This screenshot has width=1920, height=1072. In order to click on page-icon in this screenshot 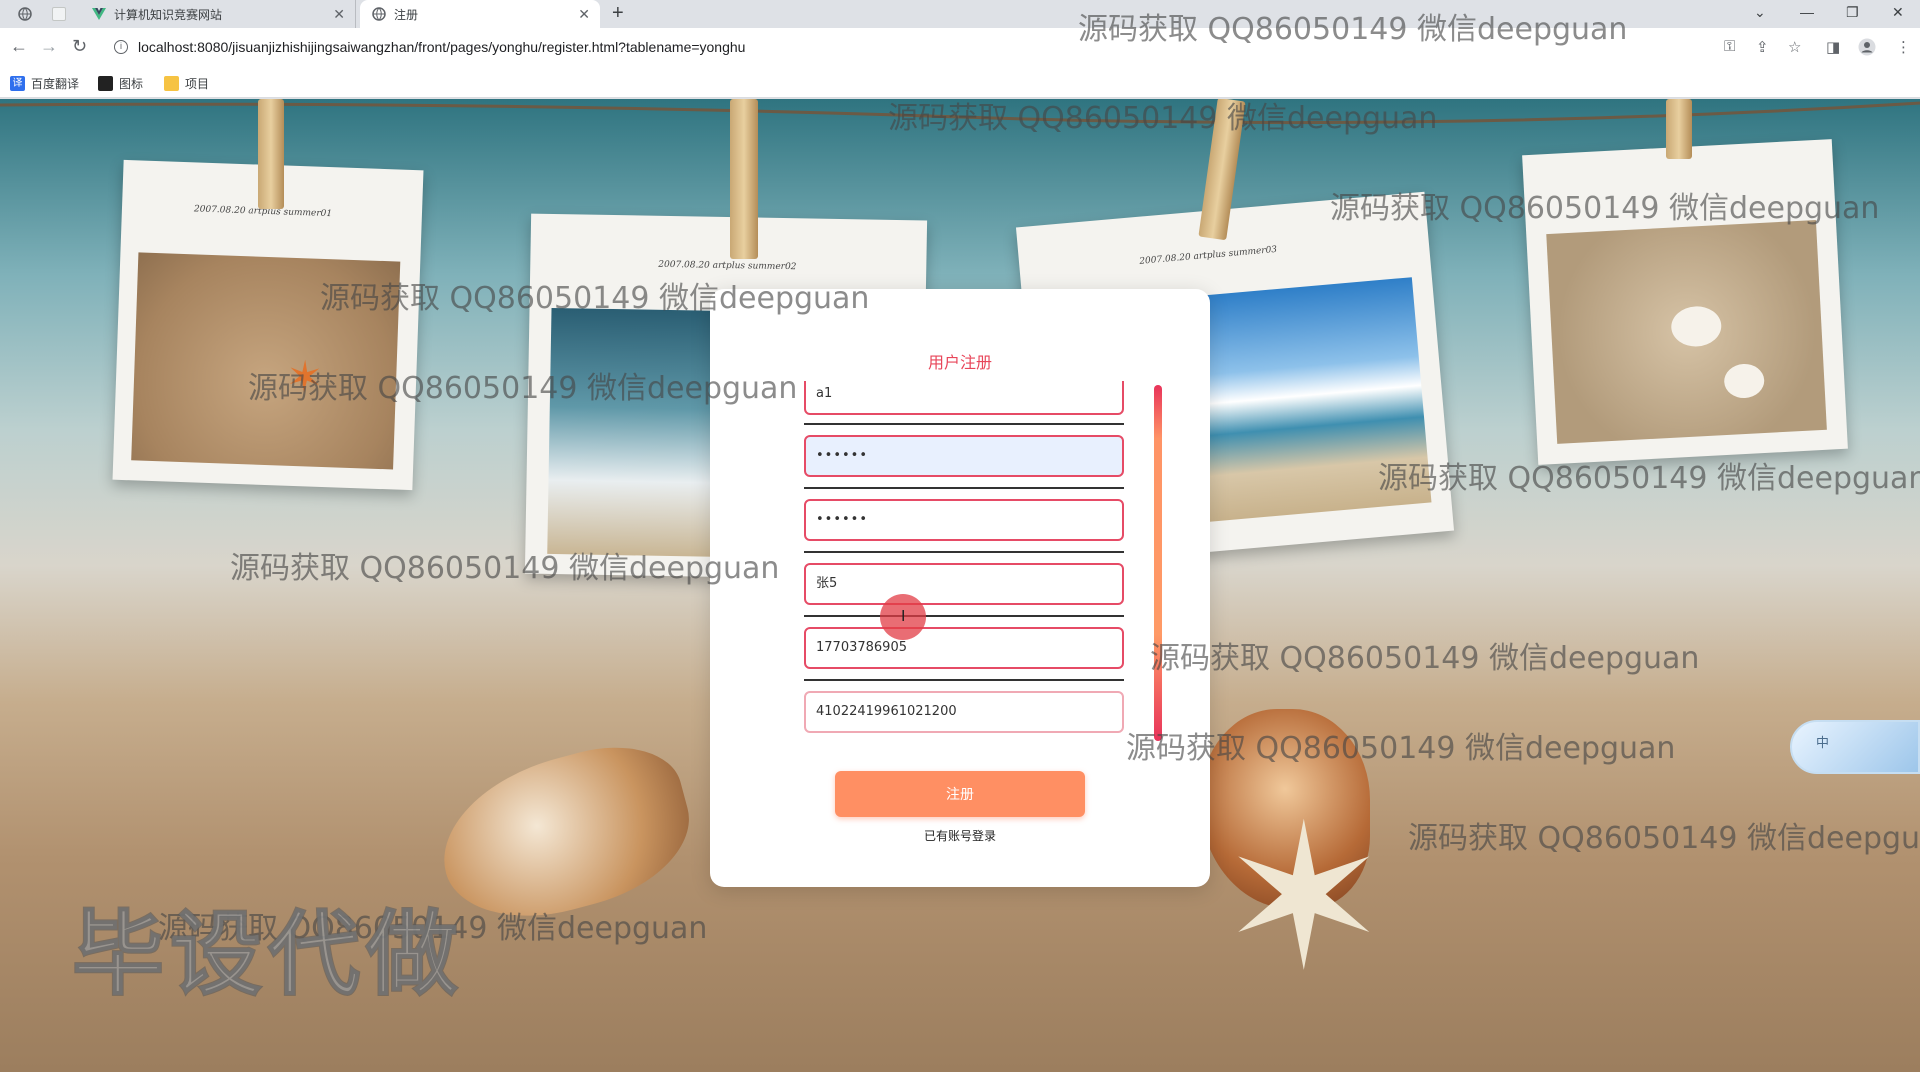, I will do `click(59, 14)`.